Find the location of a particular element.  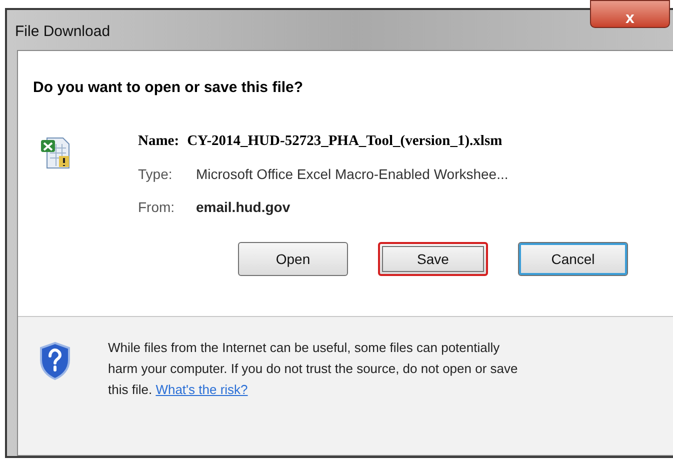

dialog-button: Cancel is located at coordinates (573, 259).